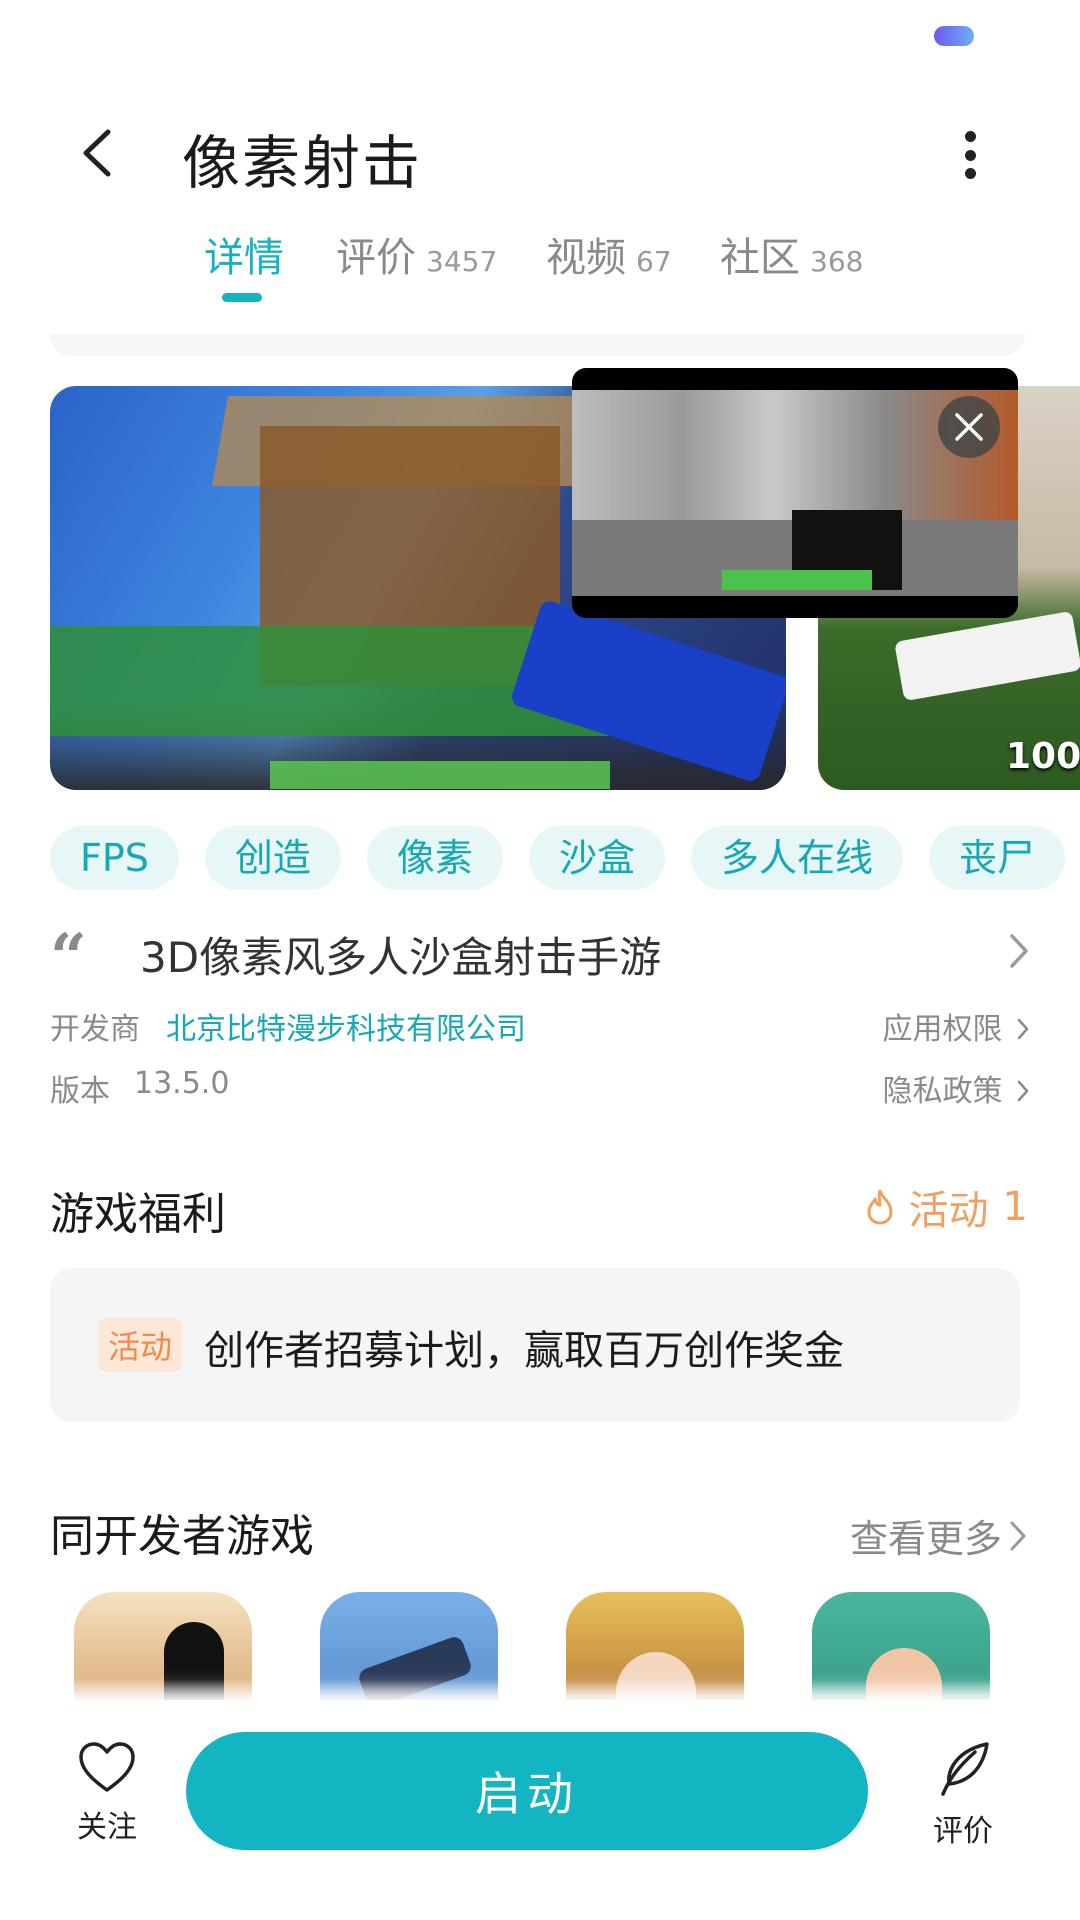  Describe the element at coordinates (462, 261) in the screenshot. I see `tab-count: 3457` at that location.